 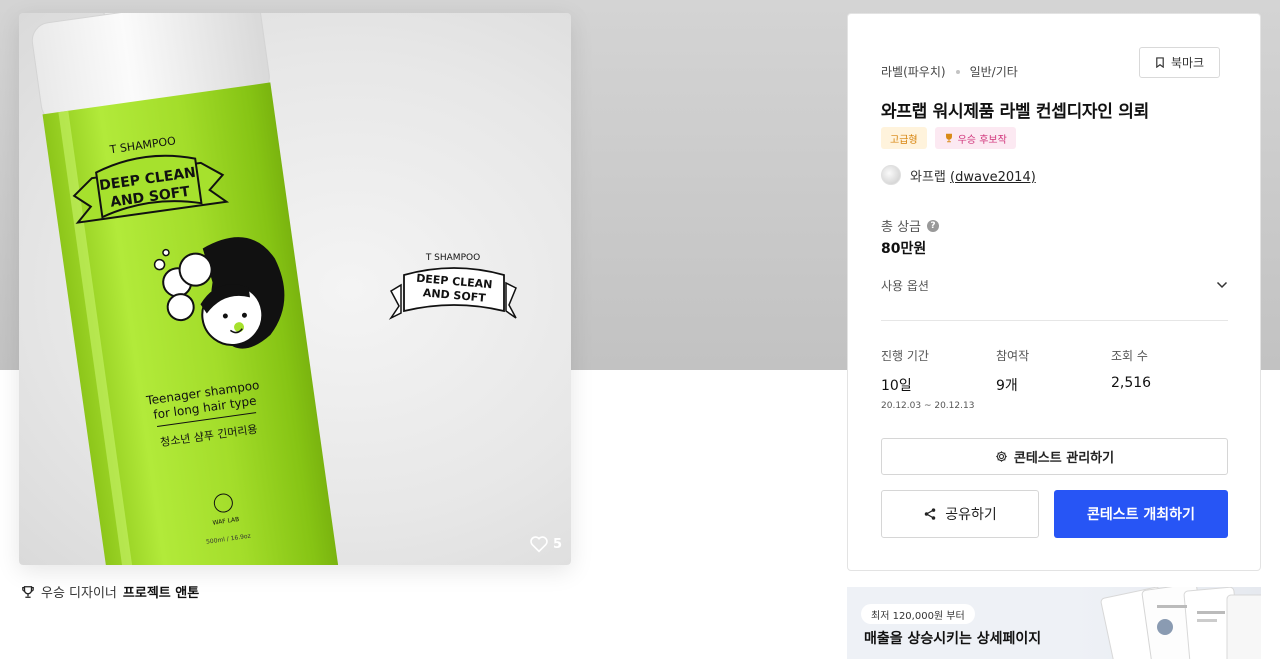 What do you see at coordinates (957, 71) in the screenshot?
I see `breadcrumb-separator` at bounding box center [957, 71].